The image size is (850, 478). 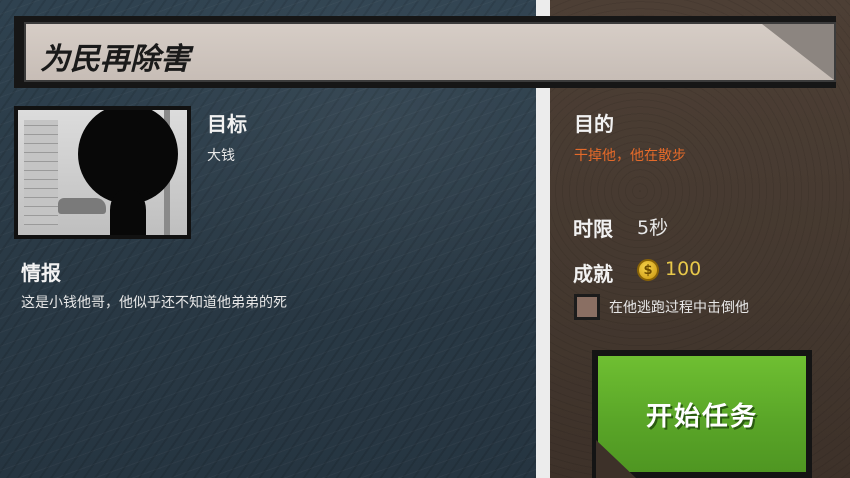 I want to click on button-corner-cut, so click(x=616, y=459).